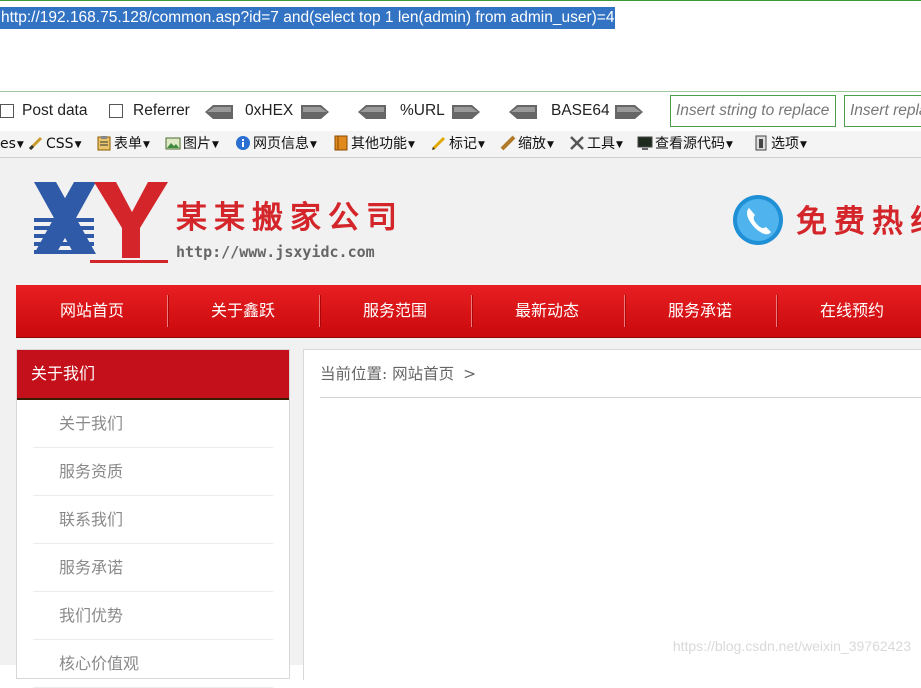 This screenshot has width=921, height=688. Describe the element at coordinates (758, 220) in the screenshot. I see `phone-icon` at that location.